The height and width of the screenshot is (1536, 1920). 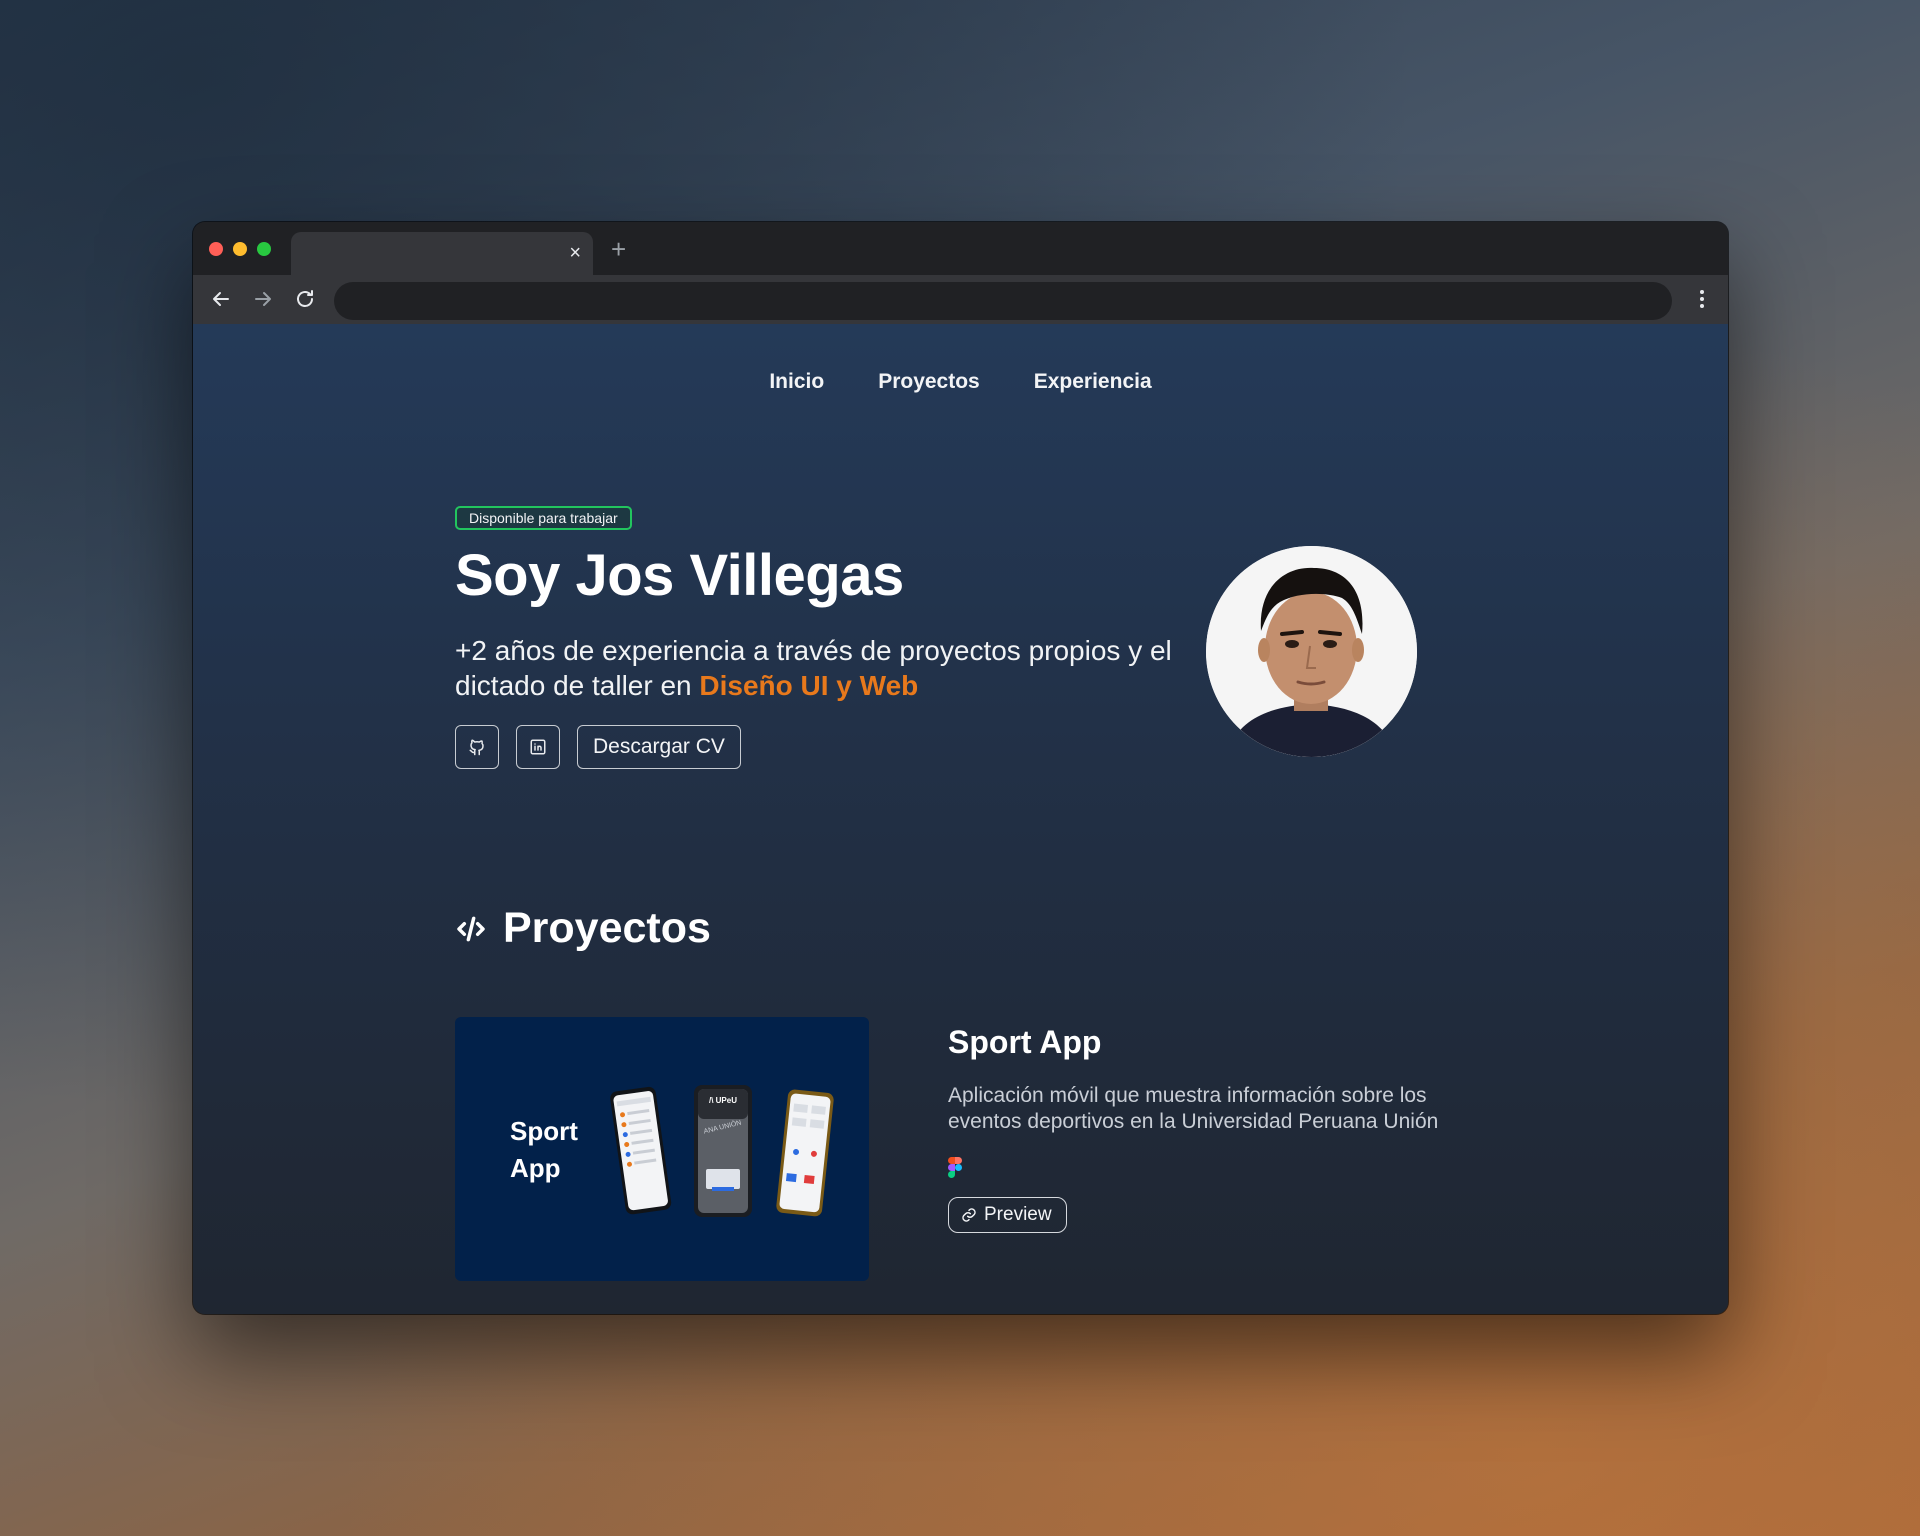 What do you see at coordinates (1311, 651) in the screenshot?
I see `profile-avatar` at bounding box center [1311, 651].